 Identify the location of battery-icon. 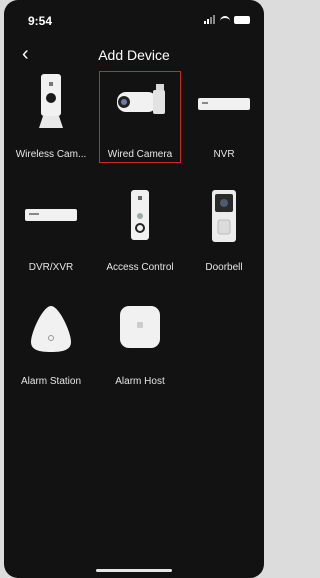
(242, 19).